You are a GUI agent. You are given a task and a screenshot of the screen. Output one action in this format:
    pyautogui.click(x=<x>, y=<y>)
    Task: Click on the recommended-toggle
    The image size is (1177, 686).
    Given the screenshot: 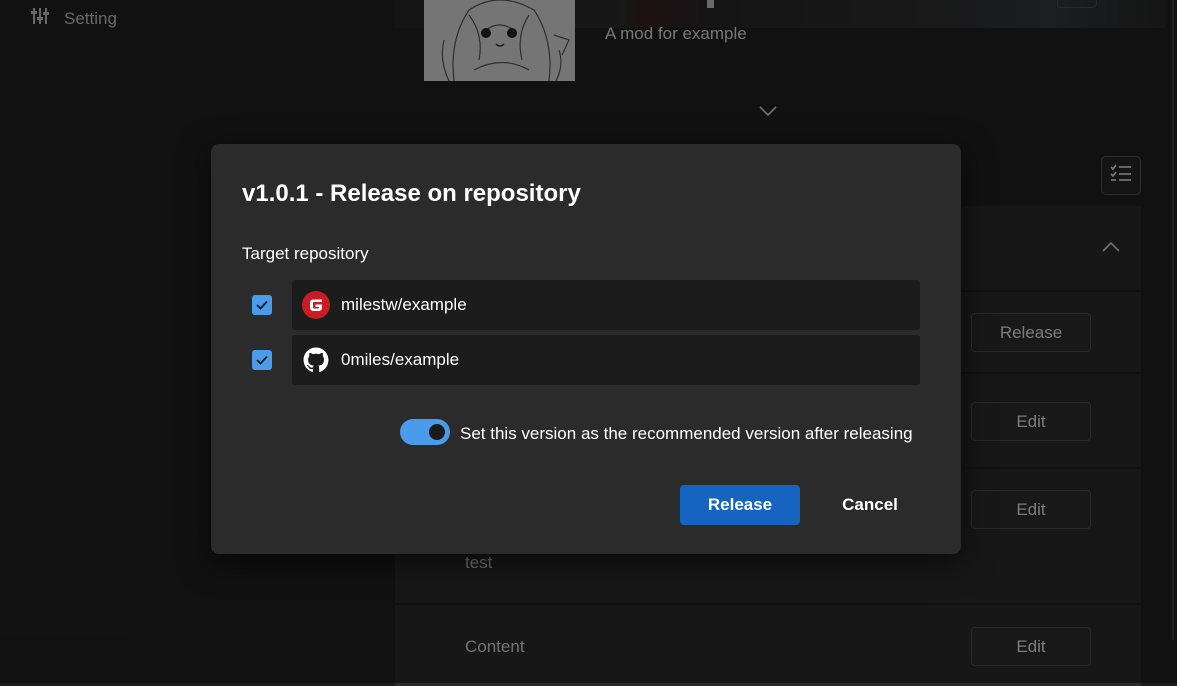 What is the action you would take?
    pyautogui.click(x=425, y=432)
    